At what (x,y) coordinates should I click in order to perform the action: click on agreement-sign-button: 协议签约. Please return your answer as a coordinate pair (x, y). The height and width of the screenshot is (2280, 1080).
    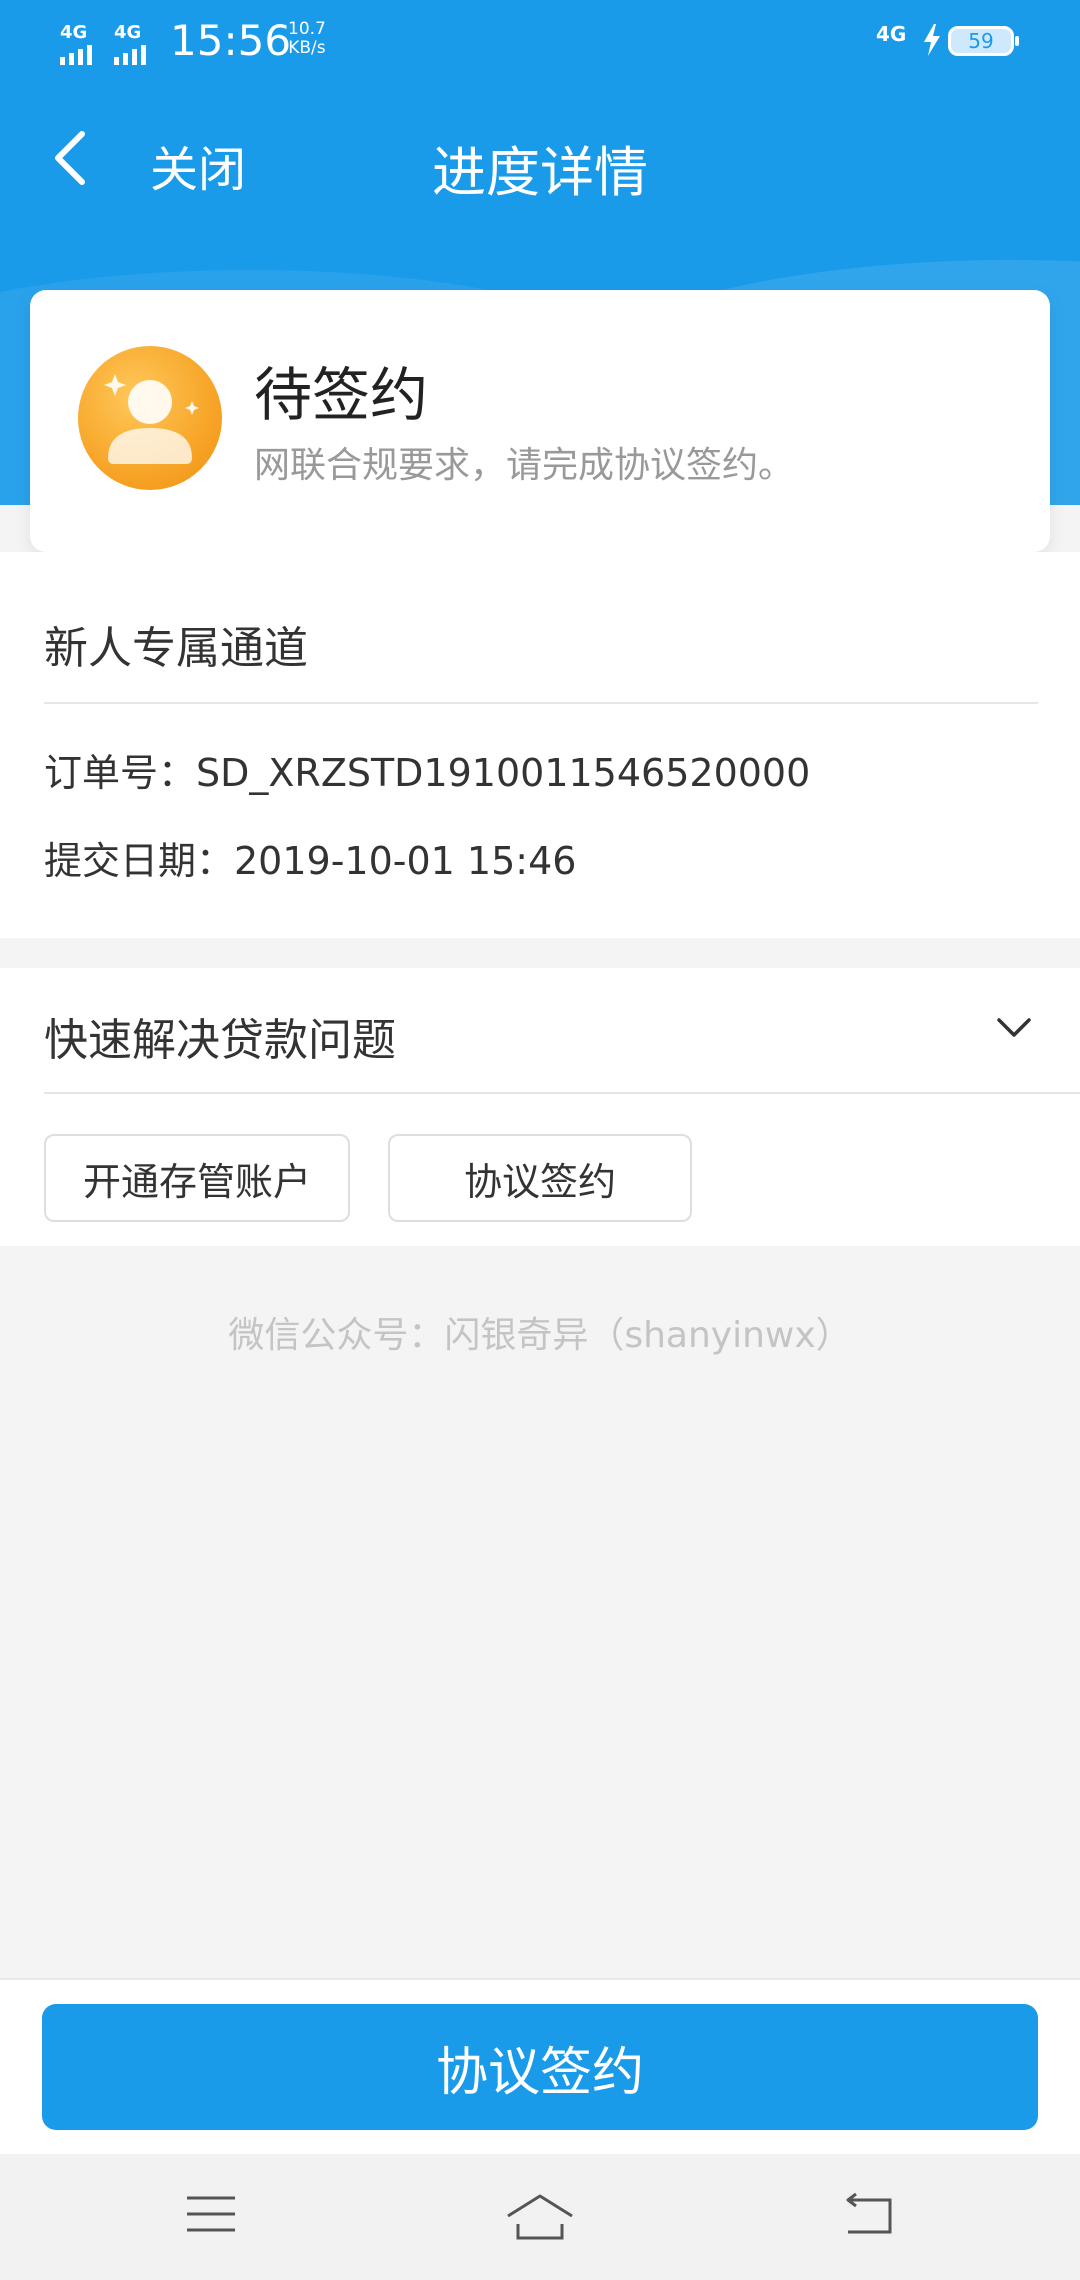
    Looking at the image, I should click on (540, 2067).